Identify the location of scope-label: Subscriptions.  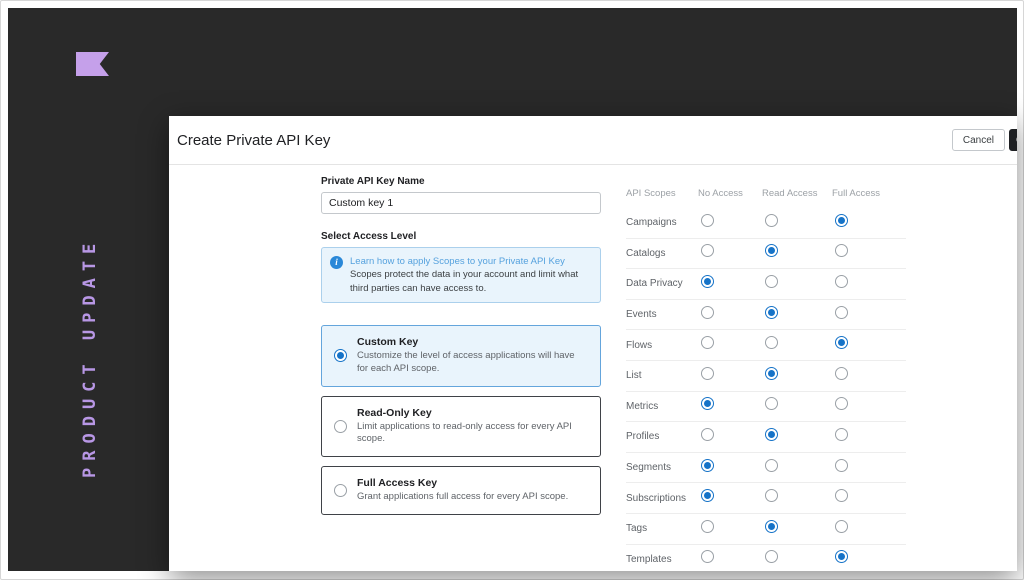
(656, 498).